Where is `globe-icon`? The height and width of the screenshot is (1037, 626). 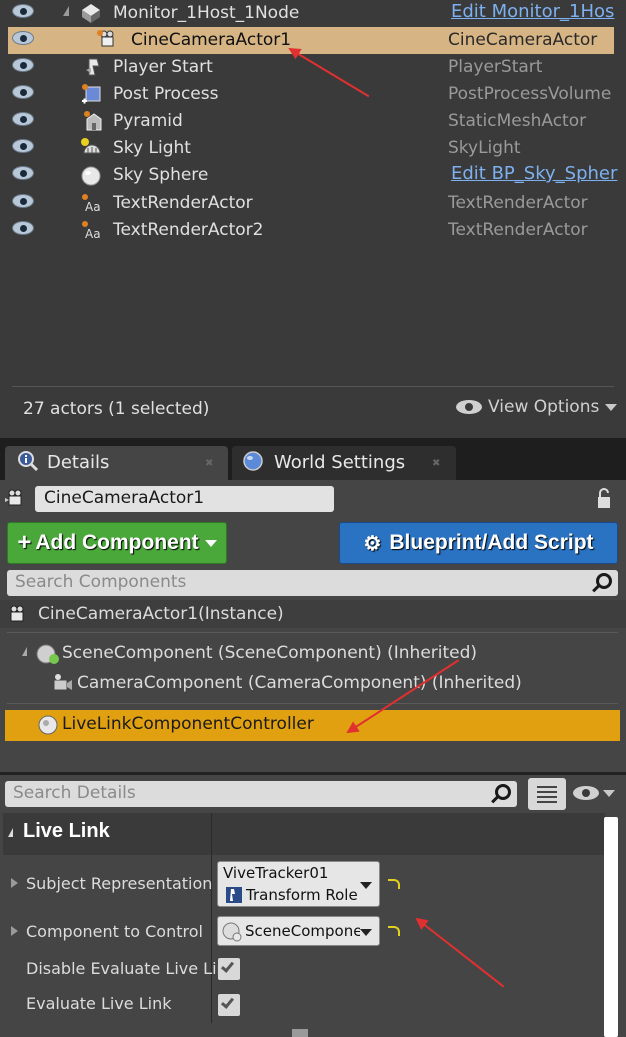
globe-icon is located at coordinates (253, 461).